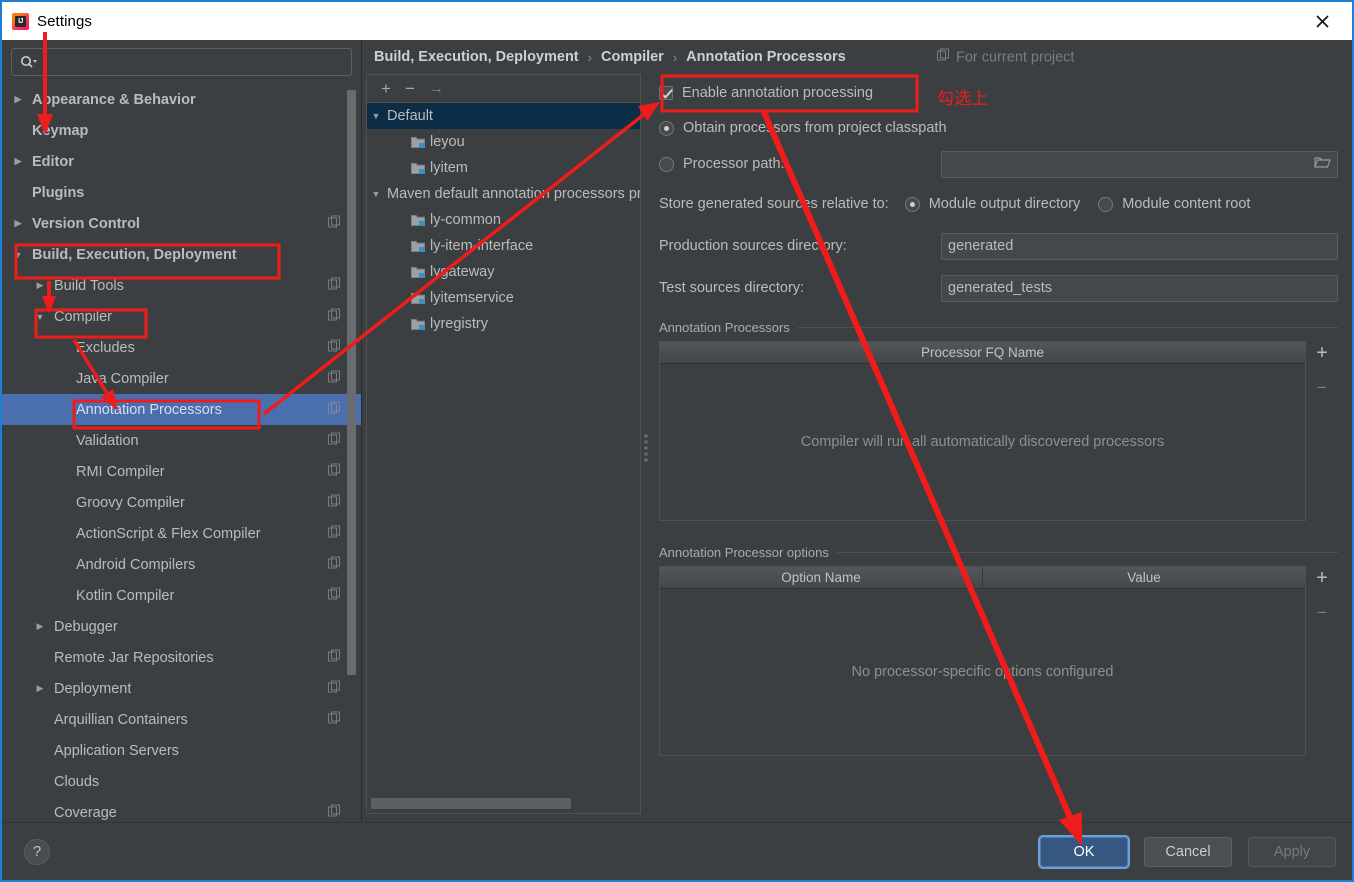 This screenshot has width=1354, height=882. Describe the element at coordinates (181, 471) in the screenshot. I see `sidebar-item-rmi-compiler: RMI Compiler` at that location.